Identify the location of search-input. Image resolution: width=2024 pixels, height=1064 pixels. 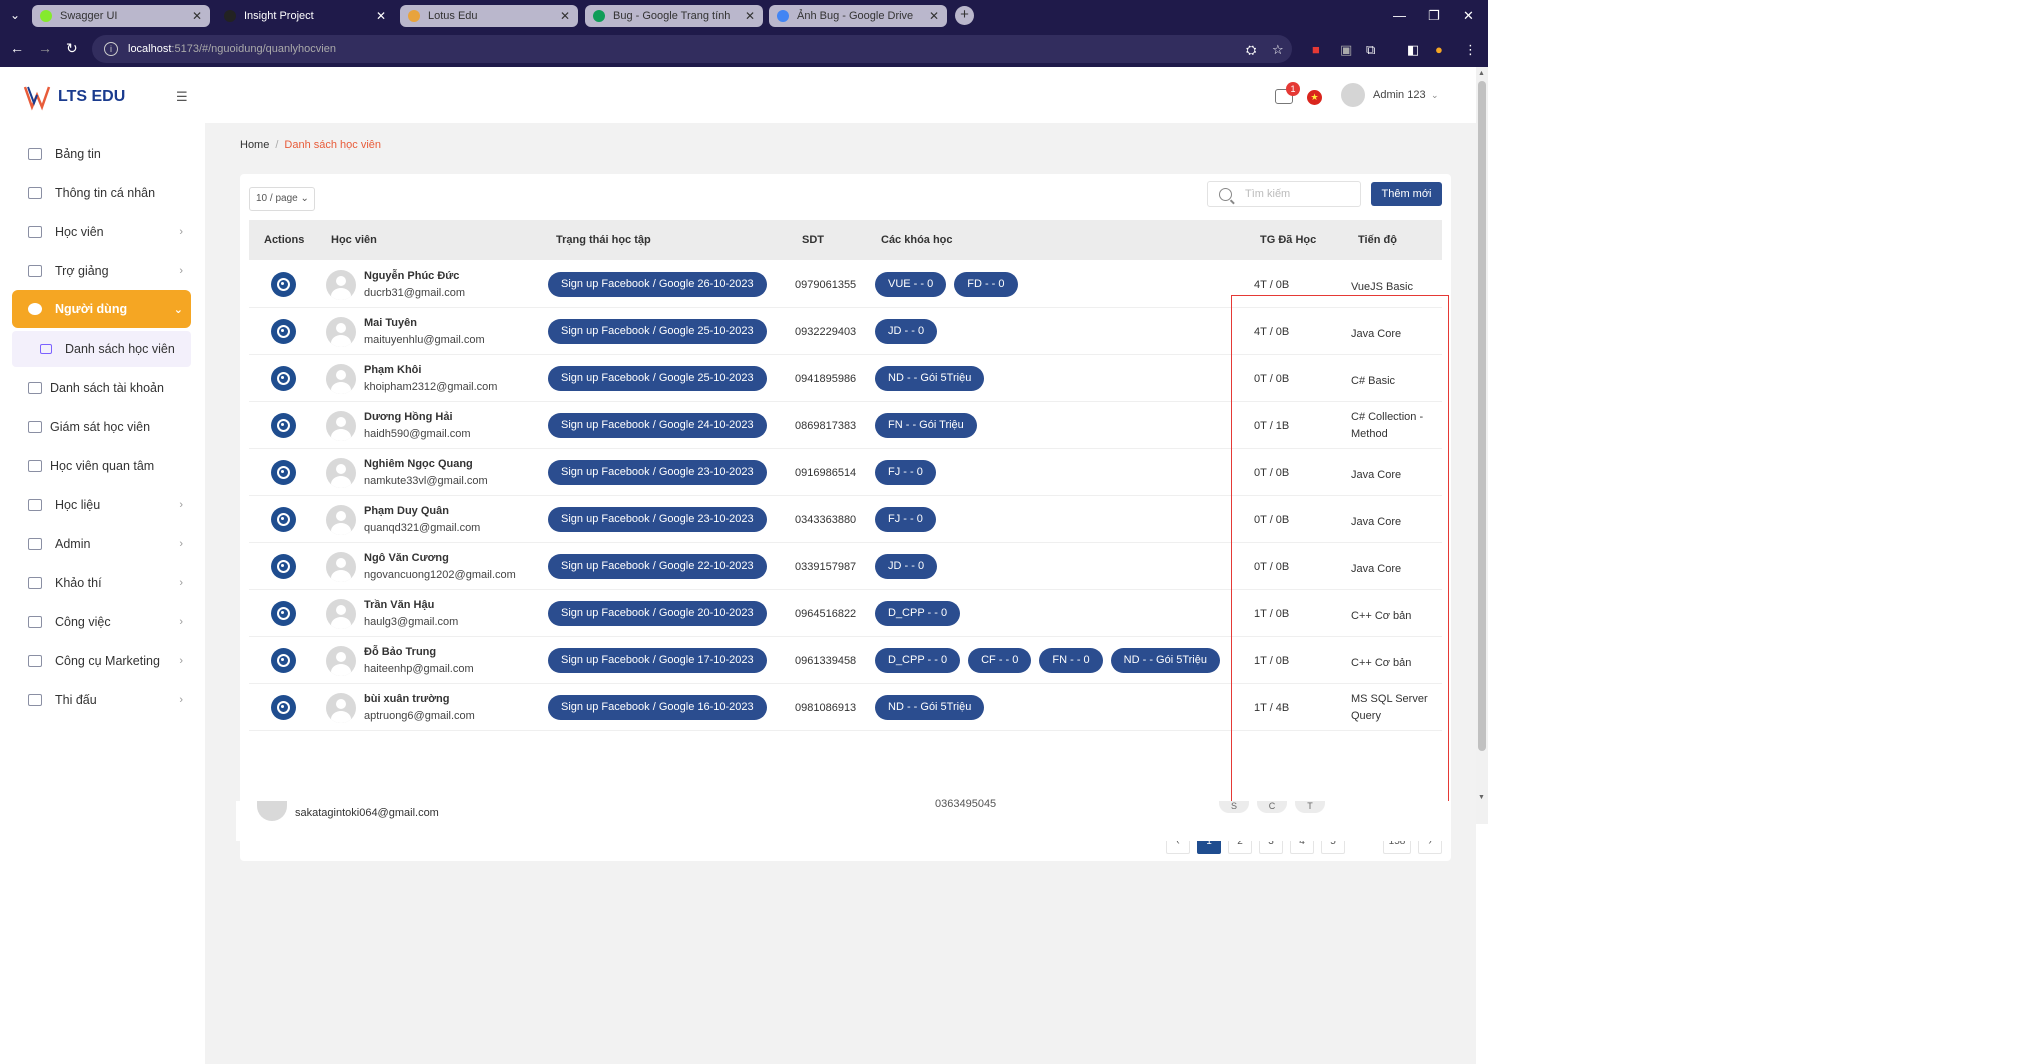
(1295, 194).